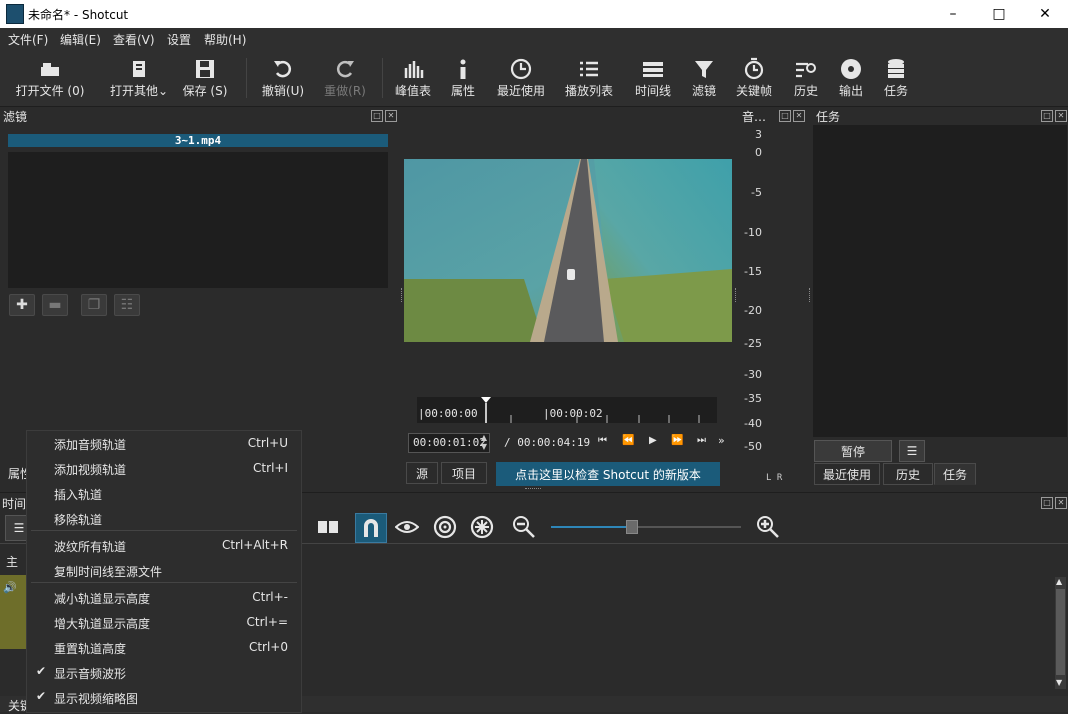 Image resolution: width=1068 pixels, height=714 pixels. I want to click on zoom-in-button, so click(768, 527).